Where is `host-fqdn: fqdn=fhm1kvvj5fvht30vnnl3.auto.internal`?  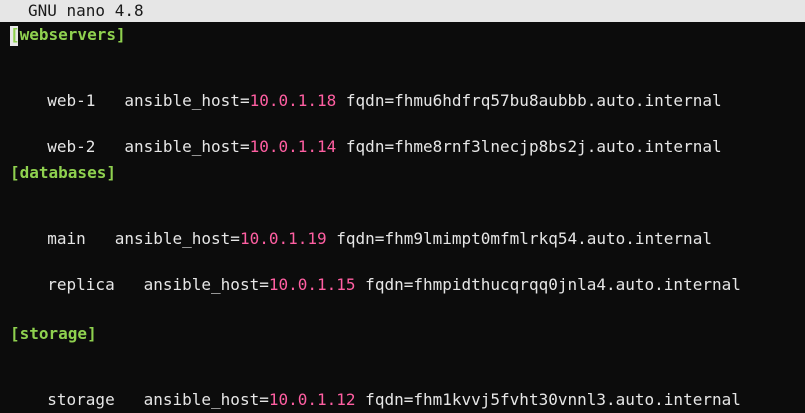 host-fqdn: fqdn=fhm1kvvj5fvht30vnnl3.auto.internal is located at coordinates (548, 399).